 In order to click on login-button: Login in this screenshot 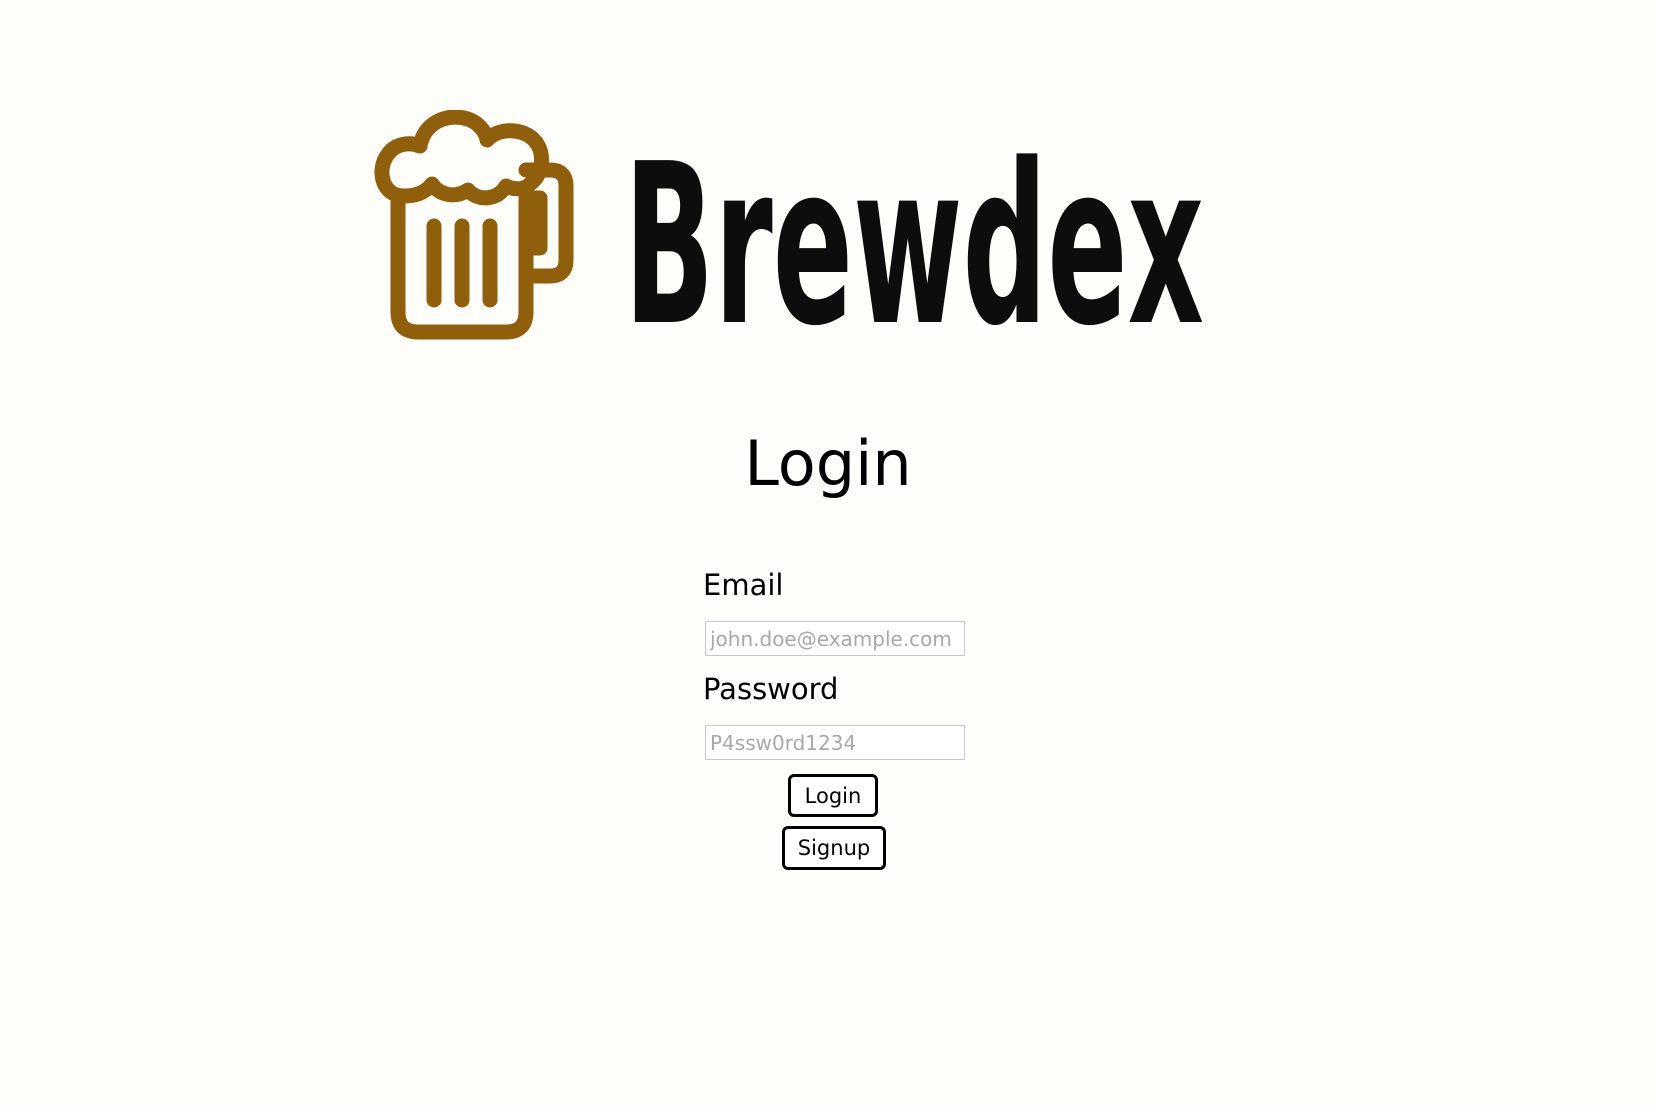, I will do `click(833, 795)`.